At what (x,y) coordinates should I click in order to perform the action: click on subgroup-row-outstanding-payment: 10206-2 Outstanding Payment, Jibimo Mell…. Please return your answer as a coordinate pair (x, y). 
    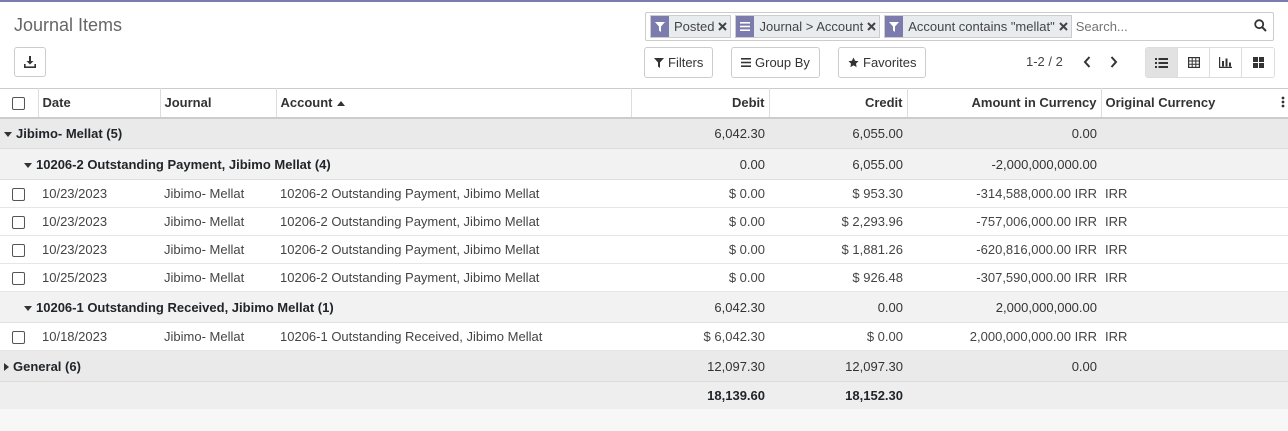
    Looking at the image, I should click on (644, 164).